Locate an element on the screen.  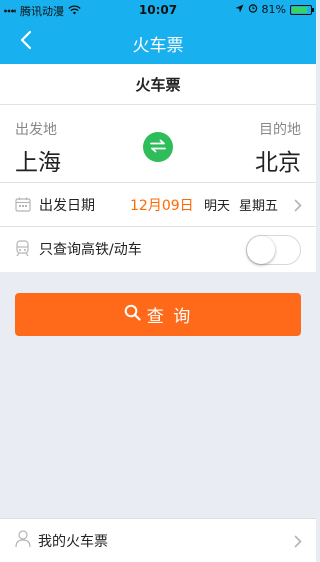
toggle-knob is located at coordinates (261, 250).